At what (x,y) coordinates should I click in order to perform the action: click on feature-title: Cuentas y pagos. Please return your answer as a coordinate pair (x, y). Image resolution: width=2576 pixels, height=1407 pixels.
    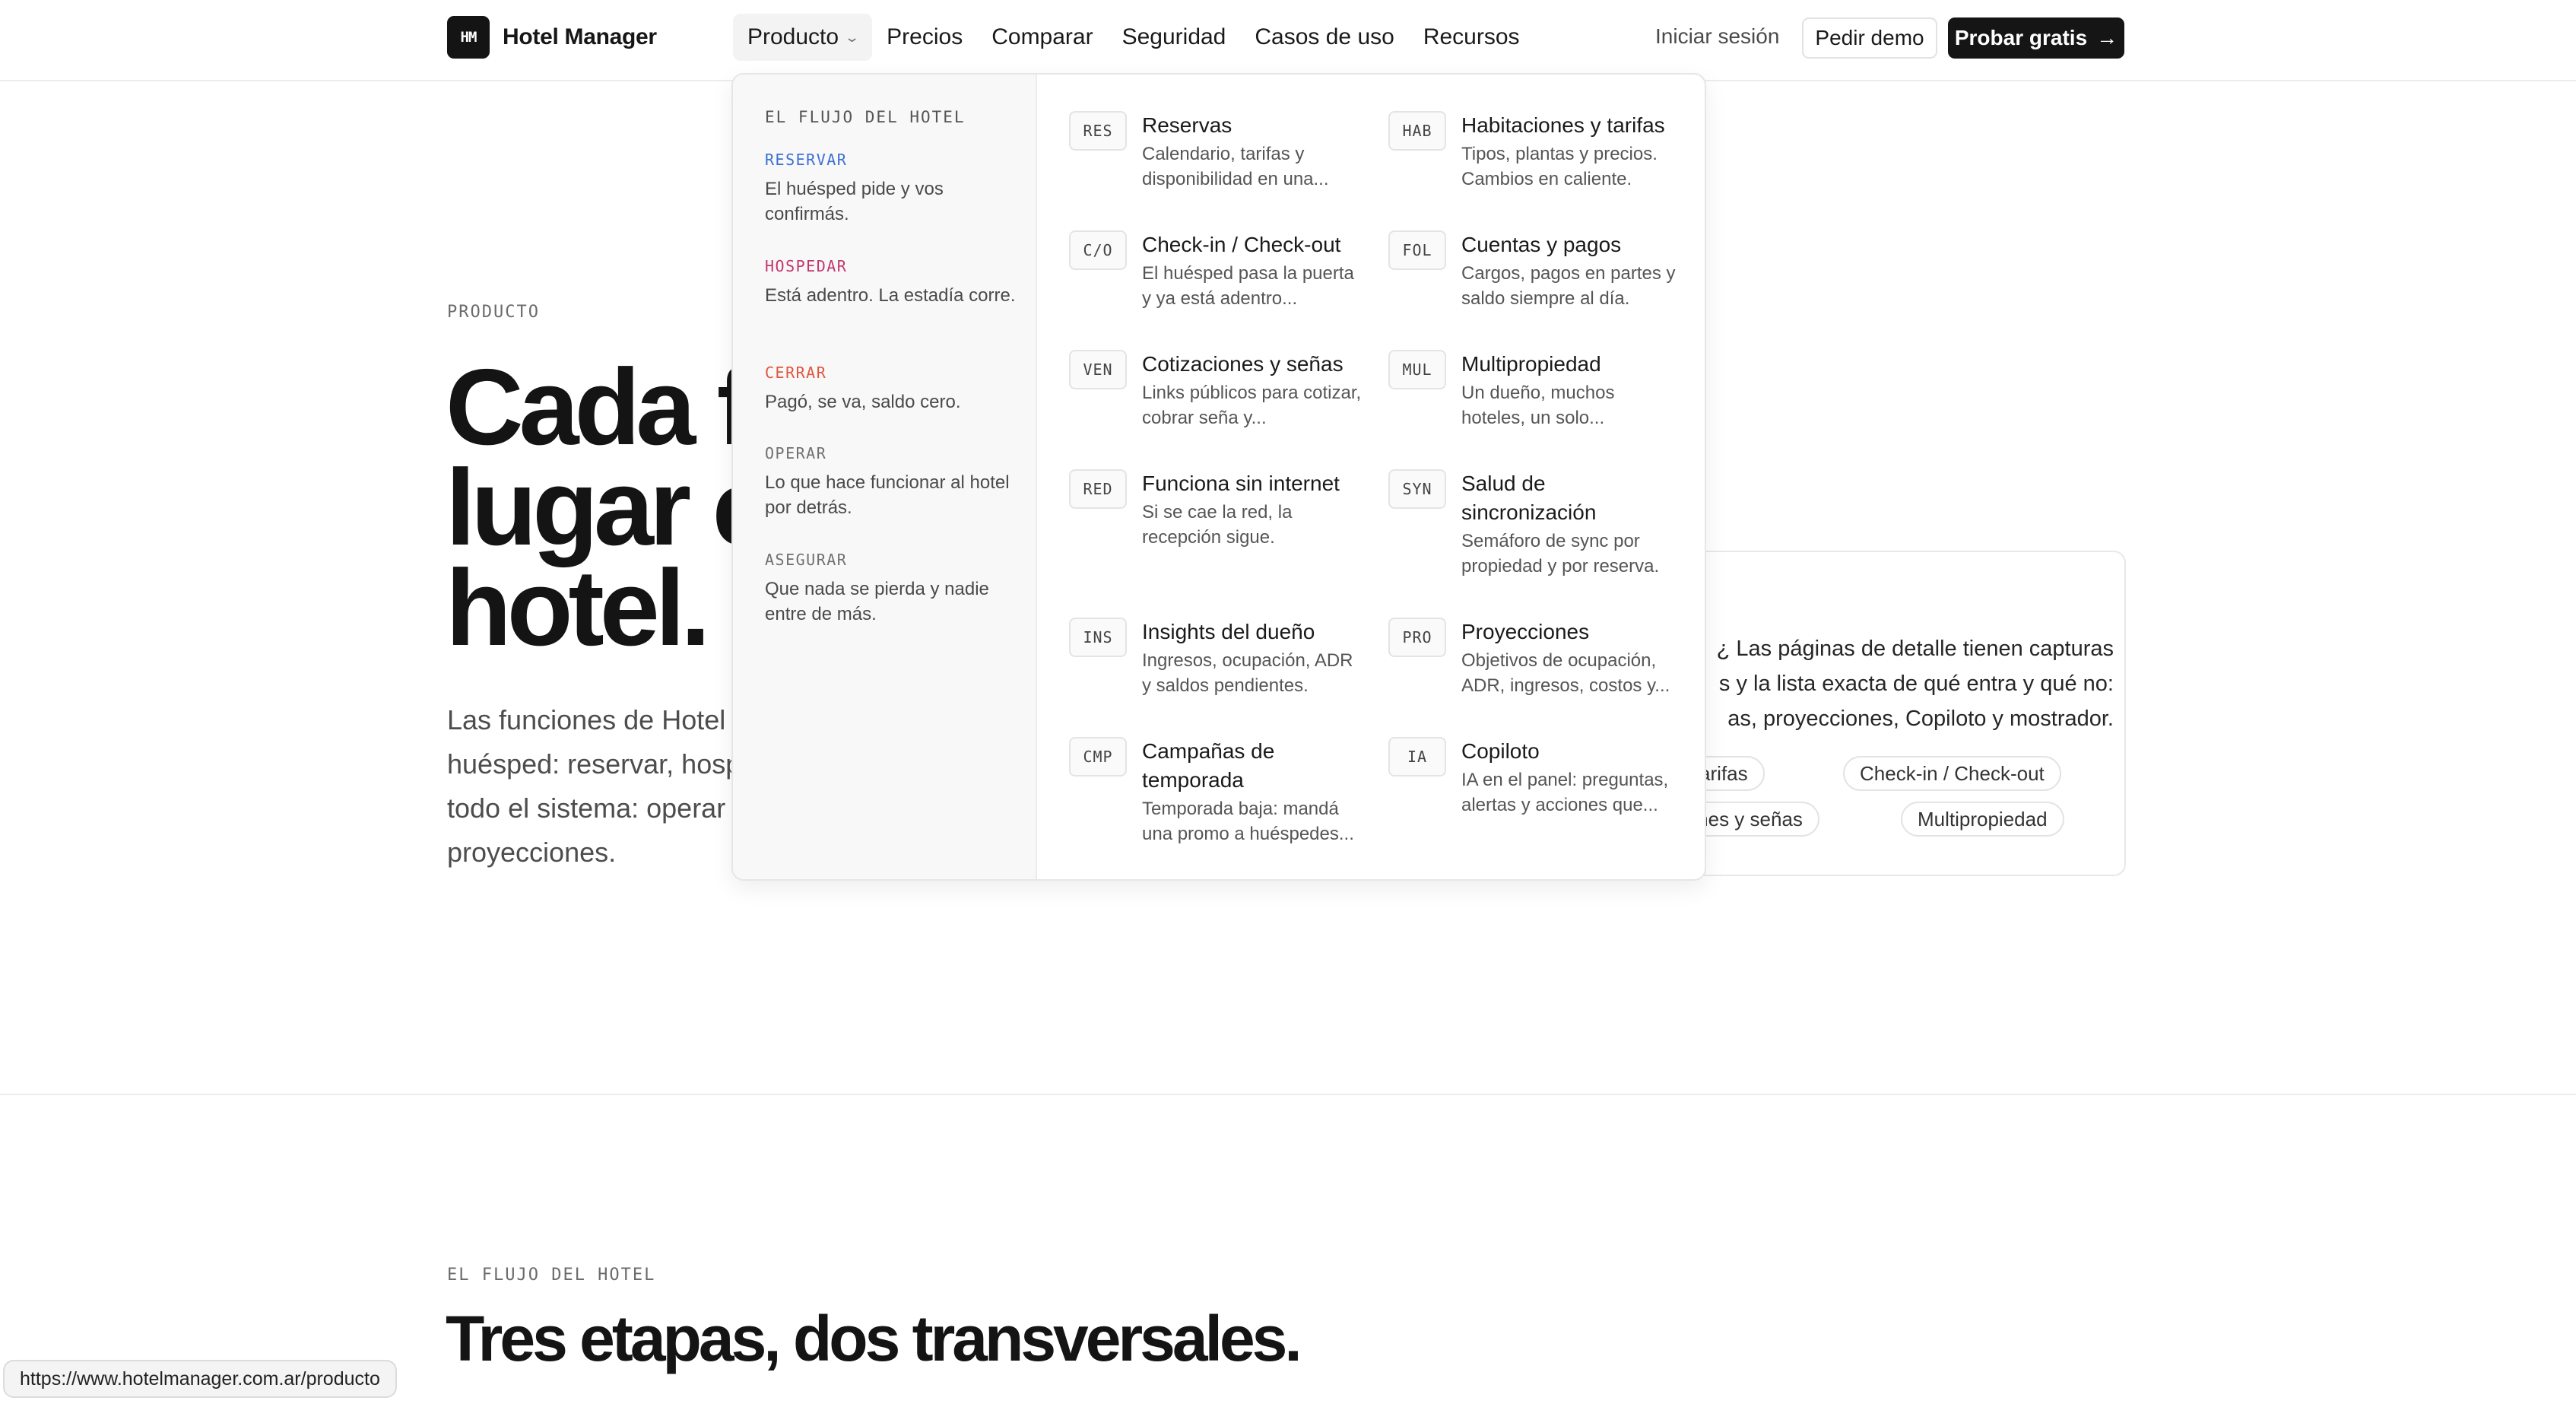
    Looking at the image, I should click on (1541, 245).